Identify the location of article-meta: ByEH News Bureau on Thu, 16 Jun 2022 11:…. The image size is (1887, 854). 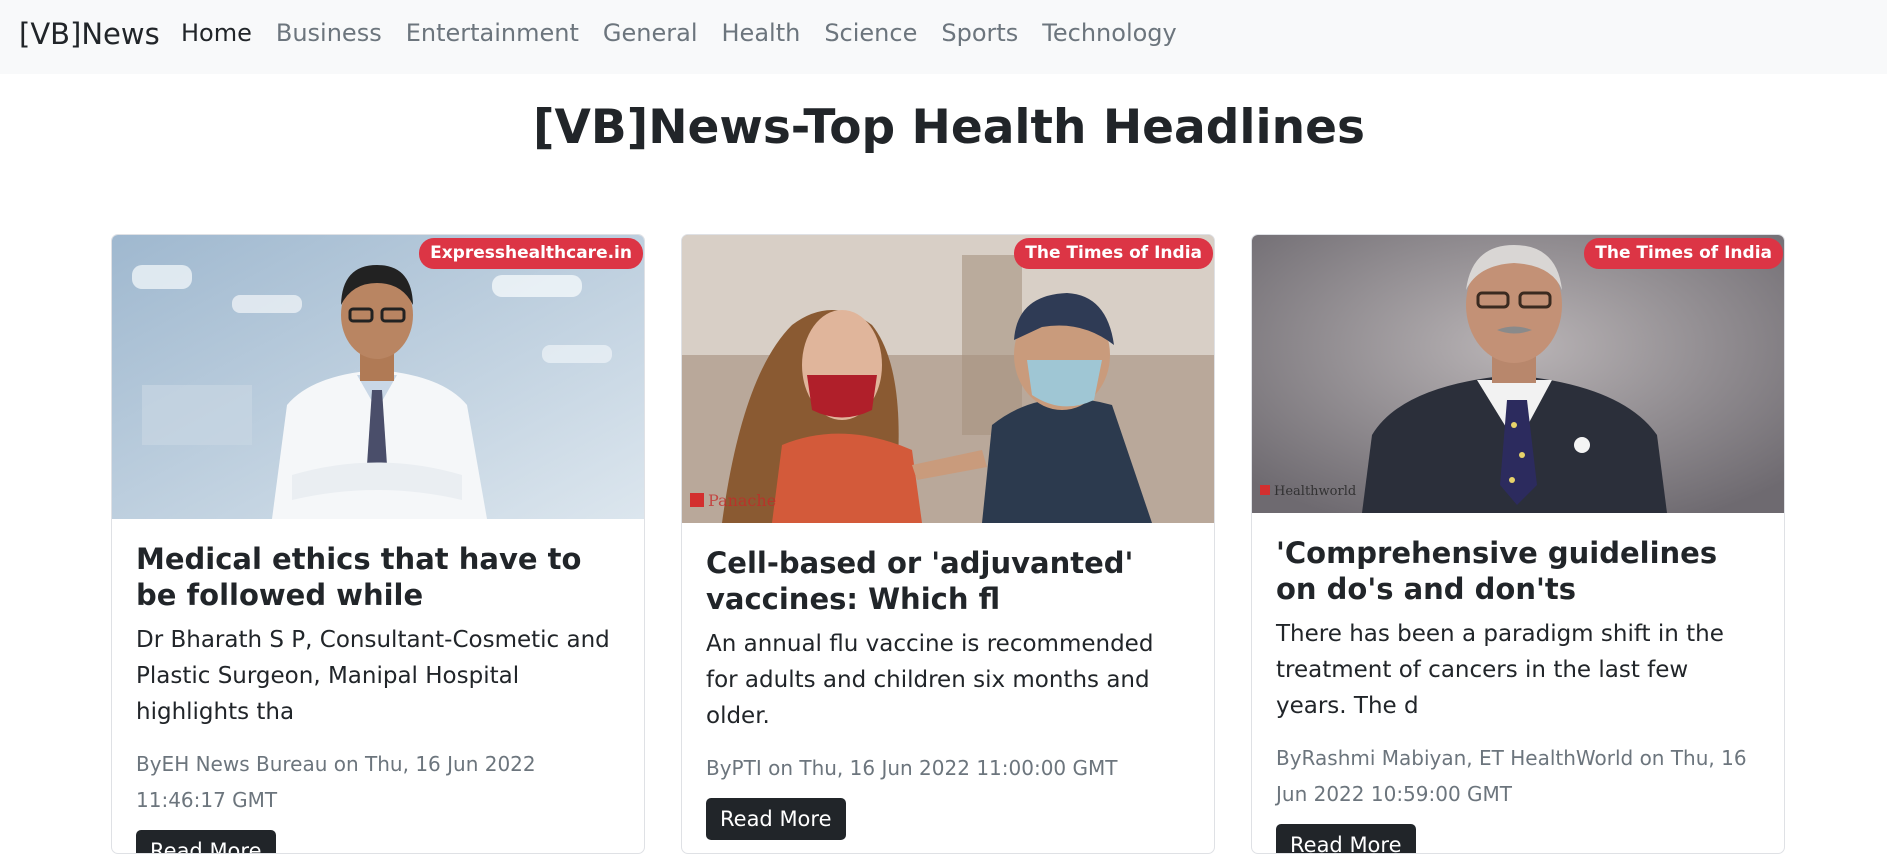
(336, 782).